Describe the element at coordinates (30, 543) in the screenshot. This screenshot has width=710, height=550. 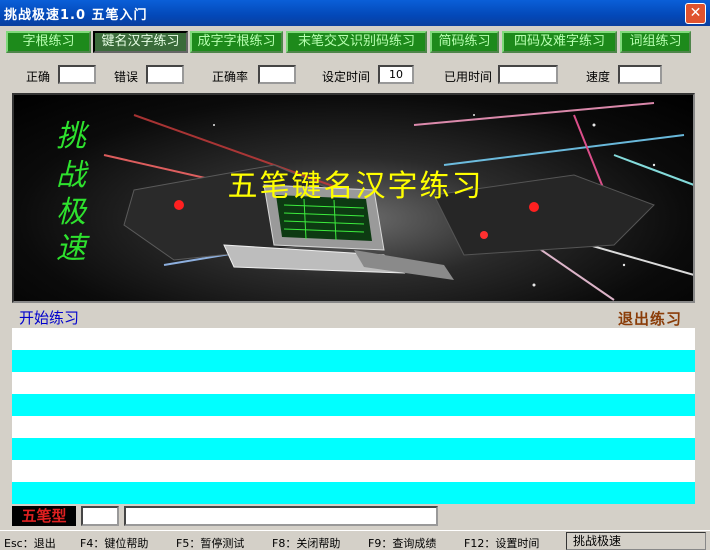
I see `status-hint-esc: Esc：退出` at that location.